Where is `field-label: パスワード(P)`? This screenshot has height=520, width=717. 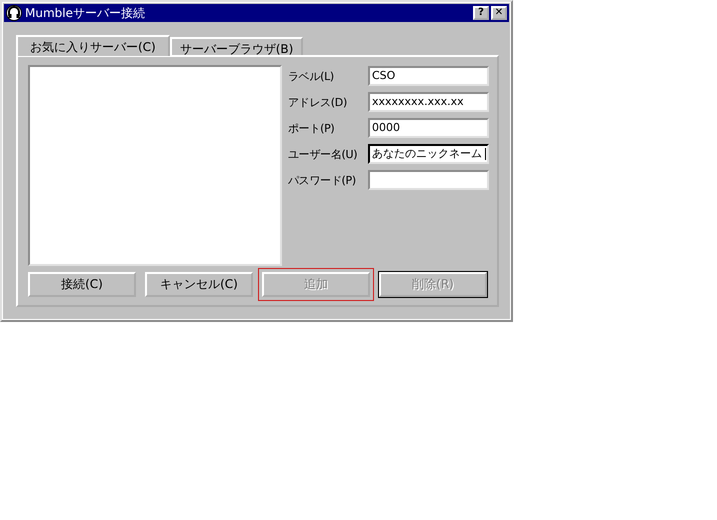
field-label: パスワード(P) is located at coordinates (322, 180).